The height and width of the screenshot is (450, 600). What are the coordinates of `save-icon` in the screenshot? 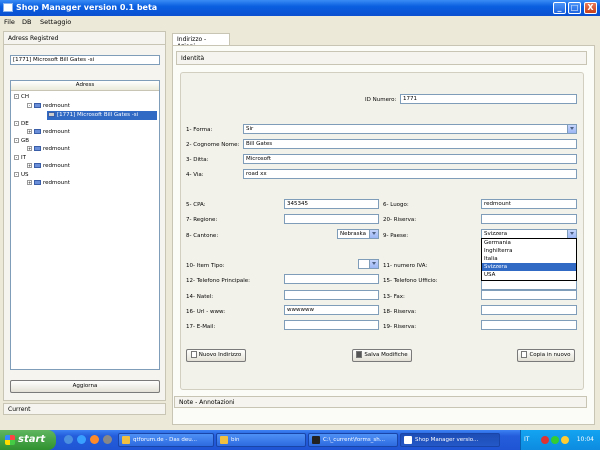 It's located at (359, 354).